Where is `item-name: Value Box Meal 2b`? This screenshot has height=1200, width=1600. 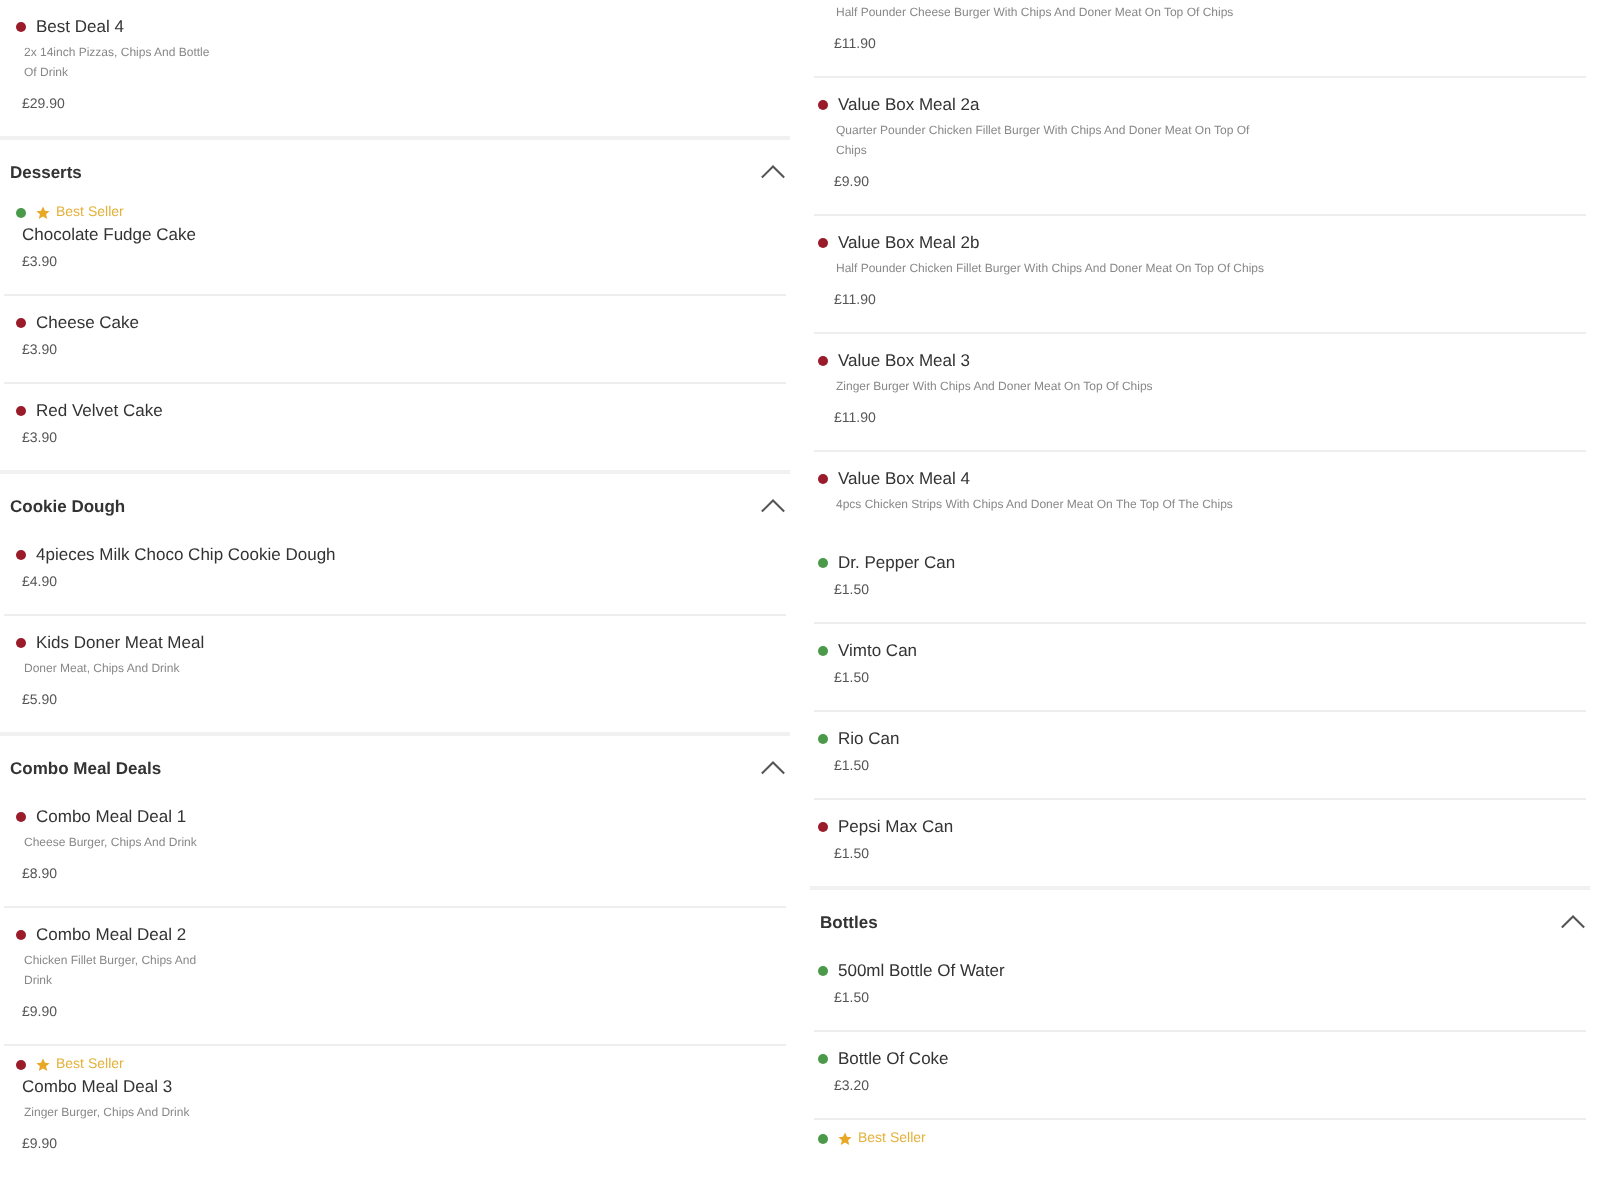
item-name: Value Box Meal 2b is located at coordinates (909, 242).